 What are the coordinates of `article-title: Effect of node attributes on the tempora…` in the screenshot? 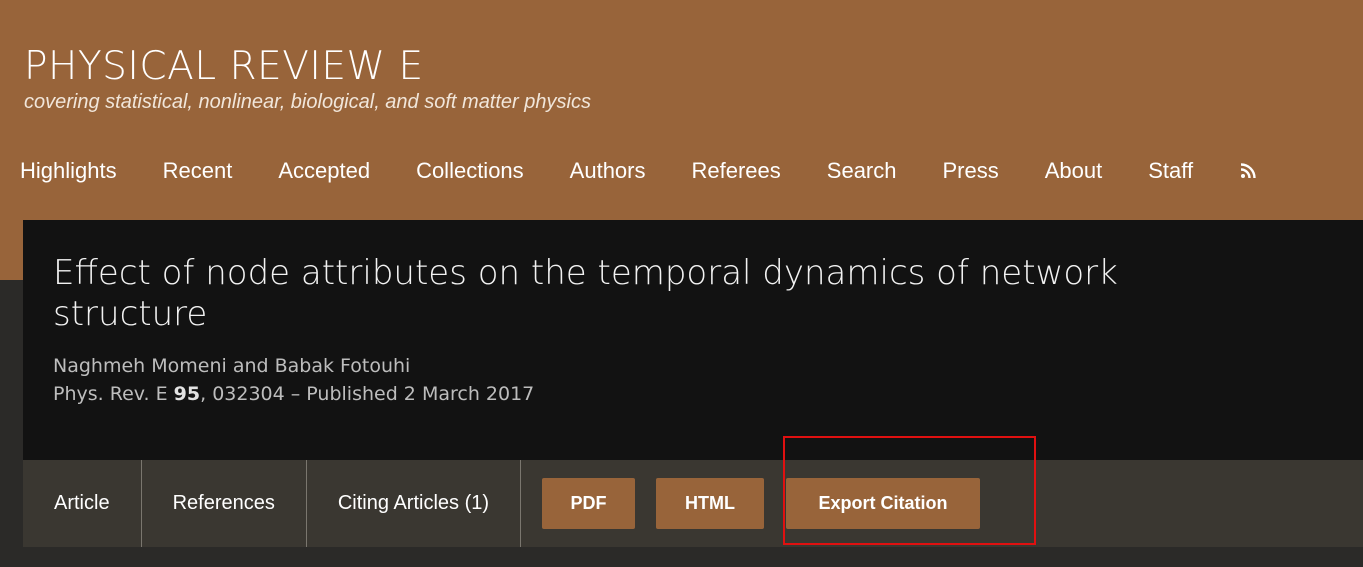 It's located at (585, 293).